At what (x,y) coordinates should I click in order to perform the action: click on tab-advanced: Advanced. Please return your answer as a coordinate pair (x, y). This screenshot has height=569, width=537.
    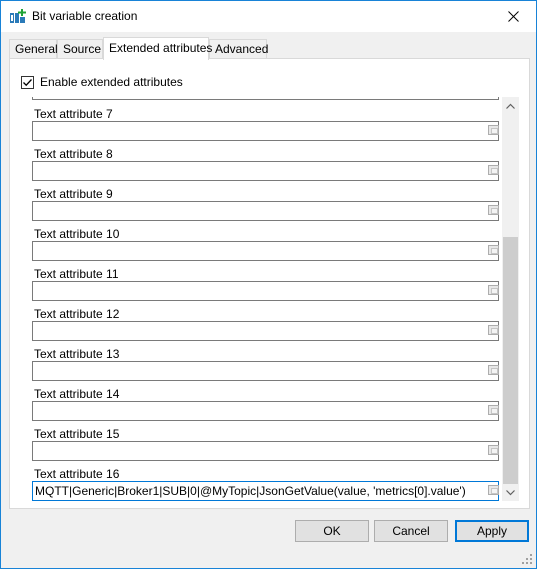
    Looking at the image, I should click on (238, 49).